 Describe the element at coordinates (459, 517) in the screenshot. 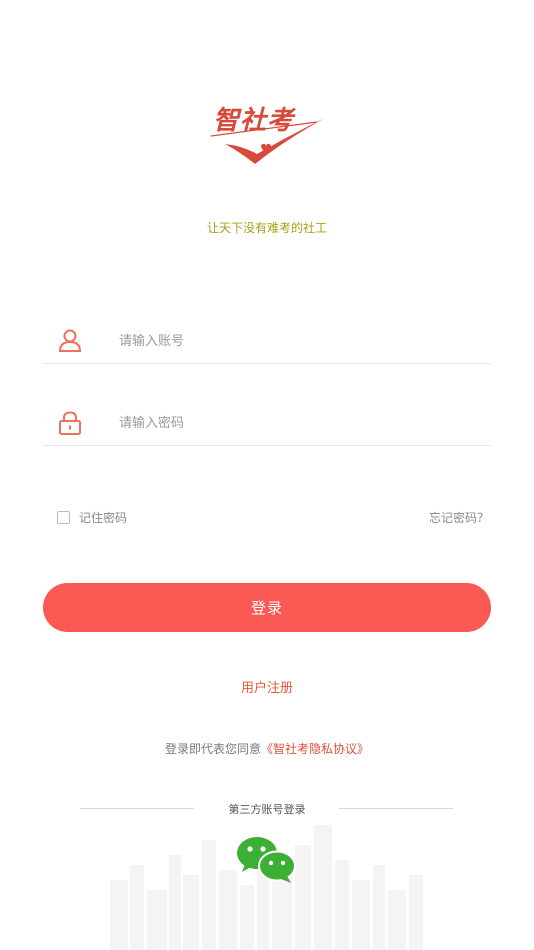

I see `forgot-password-link: 忘记密码？` at that location.